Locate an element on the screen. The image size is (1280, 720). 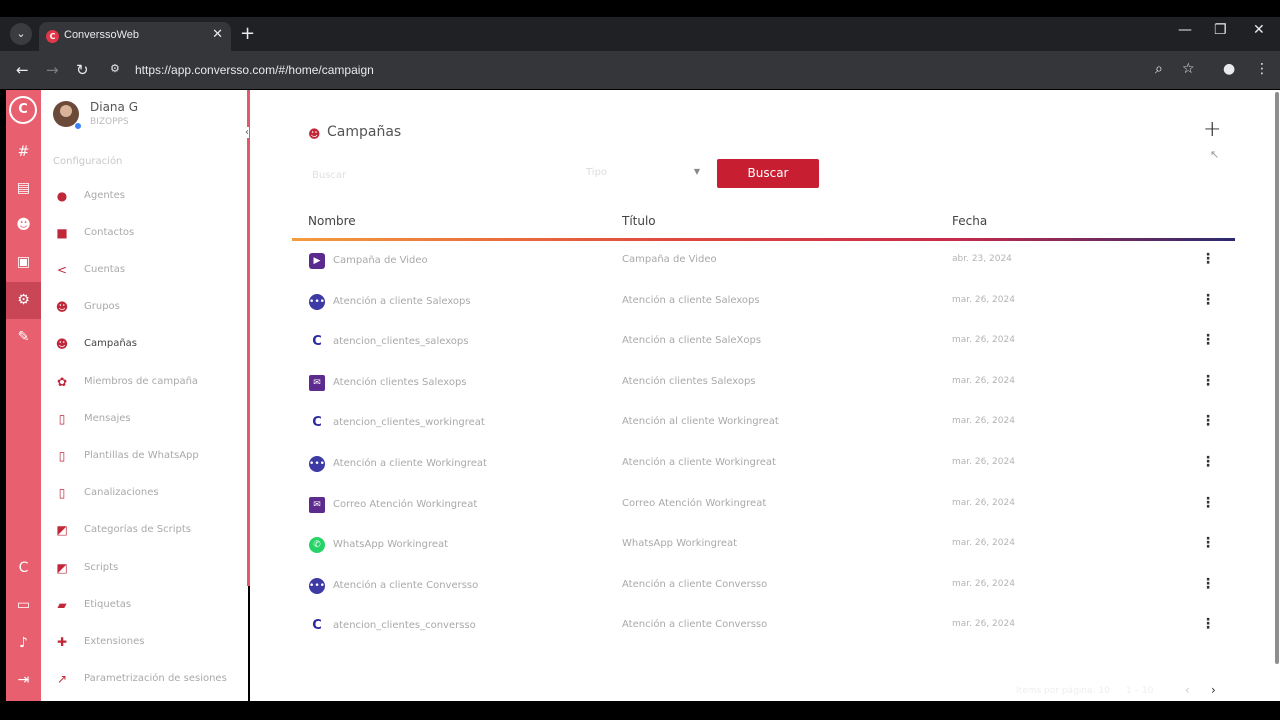
column-header-titulo: Título is located at coordinates (639, 221).